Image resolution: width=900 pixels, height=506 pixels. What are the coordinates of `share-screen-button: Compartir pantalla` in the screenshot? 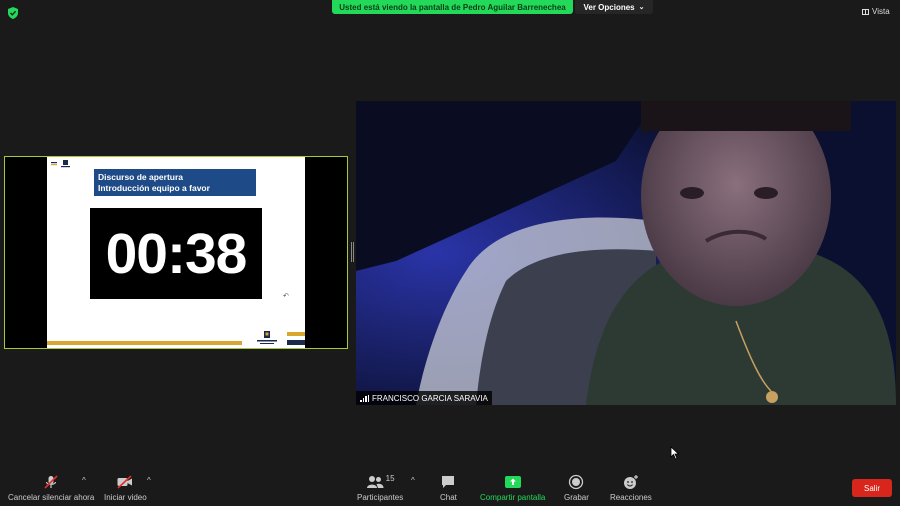 It's located at (512, 488).